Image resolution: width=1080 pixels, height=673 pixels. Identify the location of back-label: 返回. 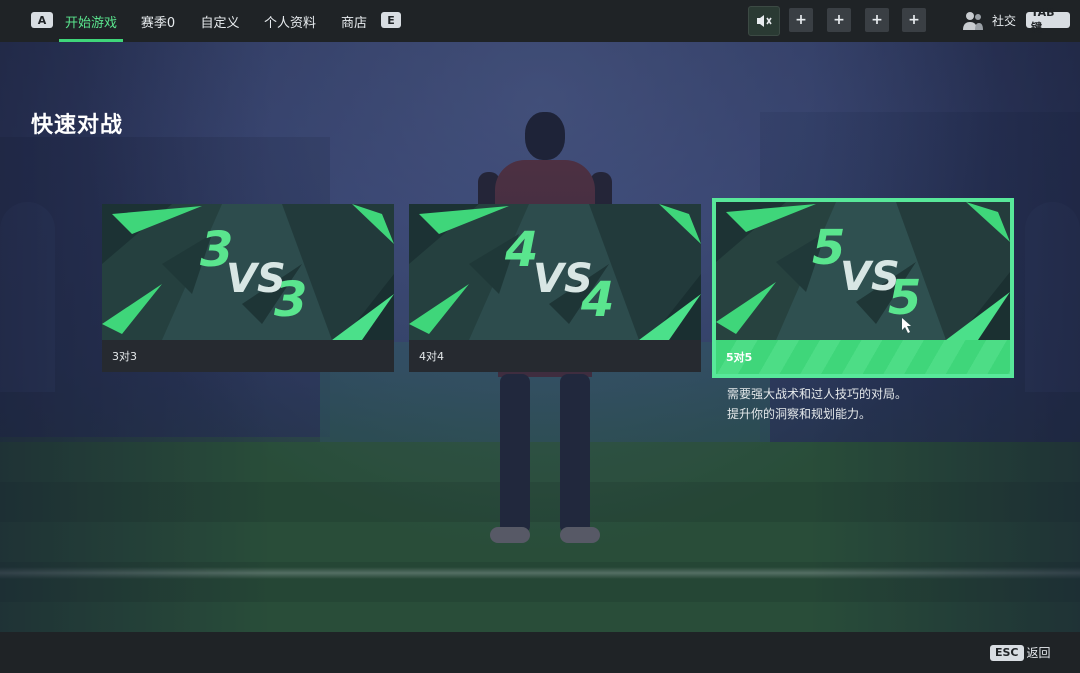
(1038, 653).